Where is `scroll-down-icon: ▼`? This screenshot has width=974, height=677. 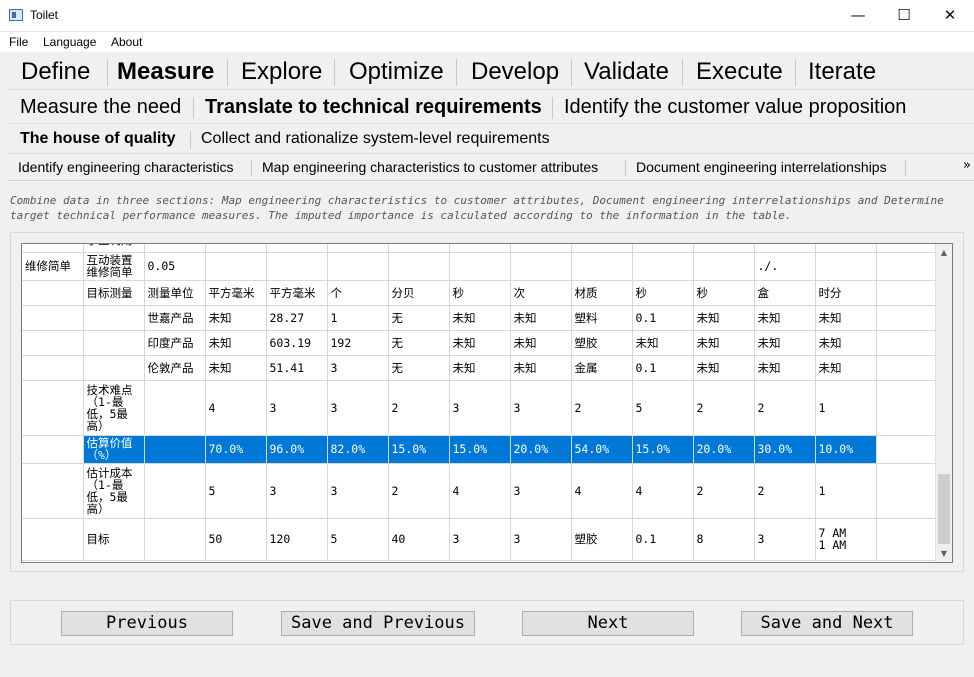 scroll-down-icon: ▼ is located at coordinates (944, 553).